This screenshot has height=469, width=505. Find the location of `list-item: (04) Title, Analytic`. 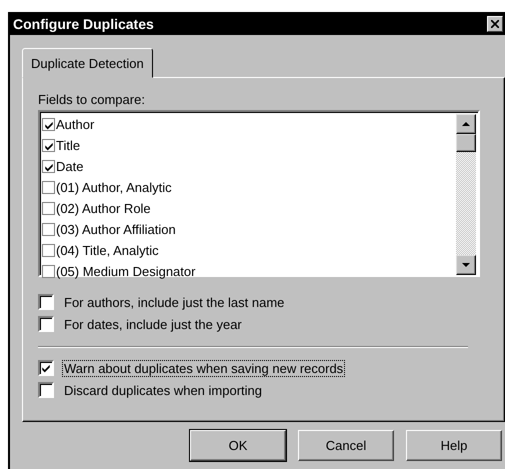

list-item: (04) Title, Analytic is located at coordinates (107, 250).